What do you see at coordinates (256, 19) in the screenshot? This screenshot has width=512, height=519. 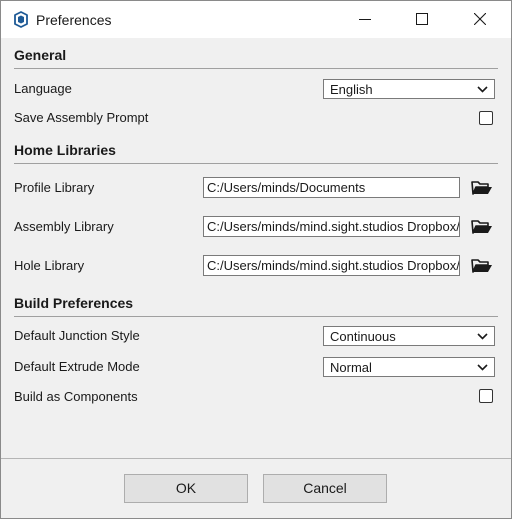 I see `title-bar: Preferences` at bounding box center [256, 19].